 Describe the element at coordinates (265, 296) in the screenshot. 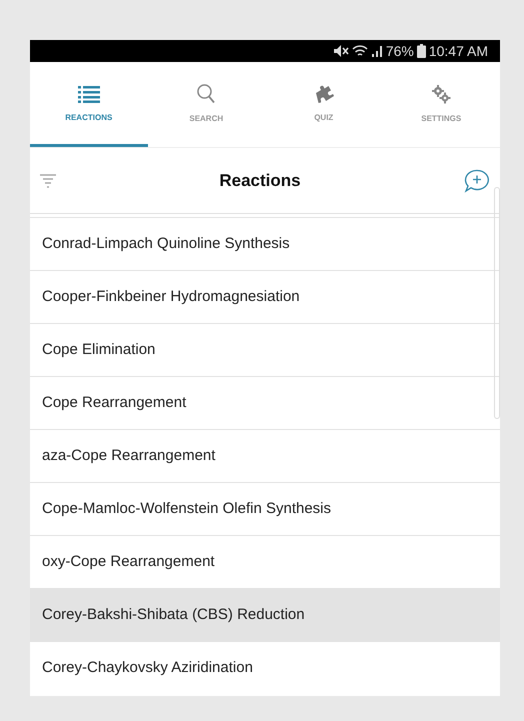

I see `reaction-item: Cooper-Finkbeiner Hydromagnesiation` at that location.